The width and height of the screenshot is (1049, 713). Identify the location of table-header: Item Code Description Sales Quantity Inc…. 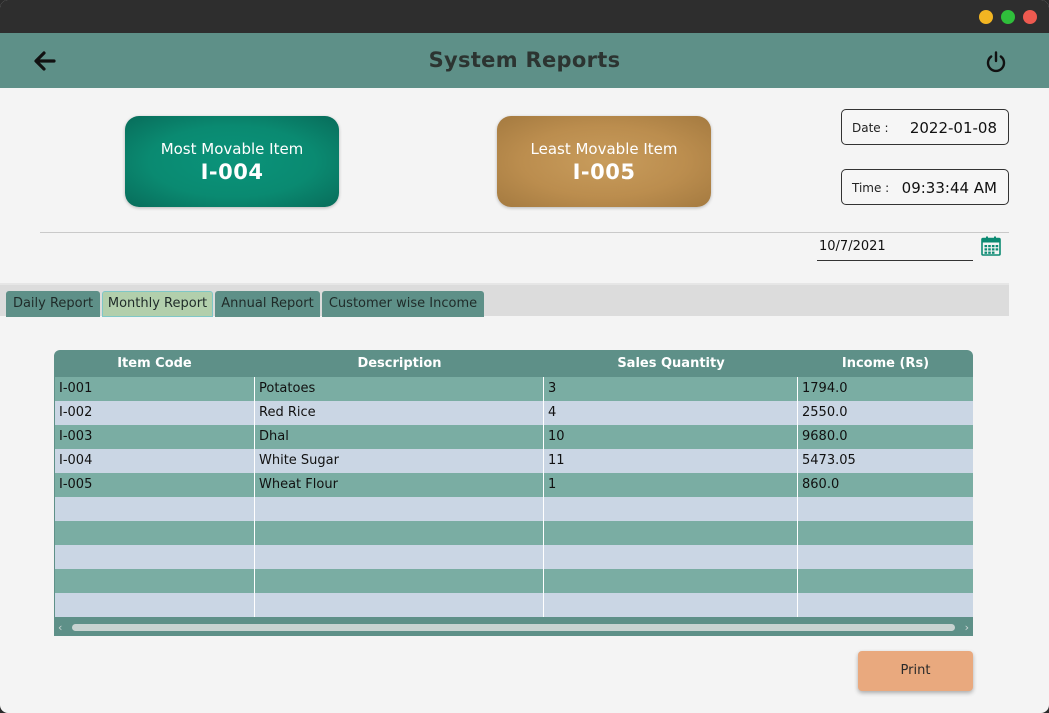
(513, 363).